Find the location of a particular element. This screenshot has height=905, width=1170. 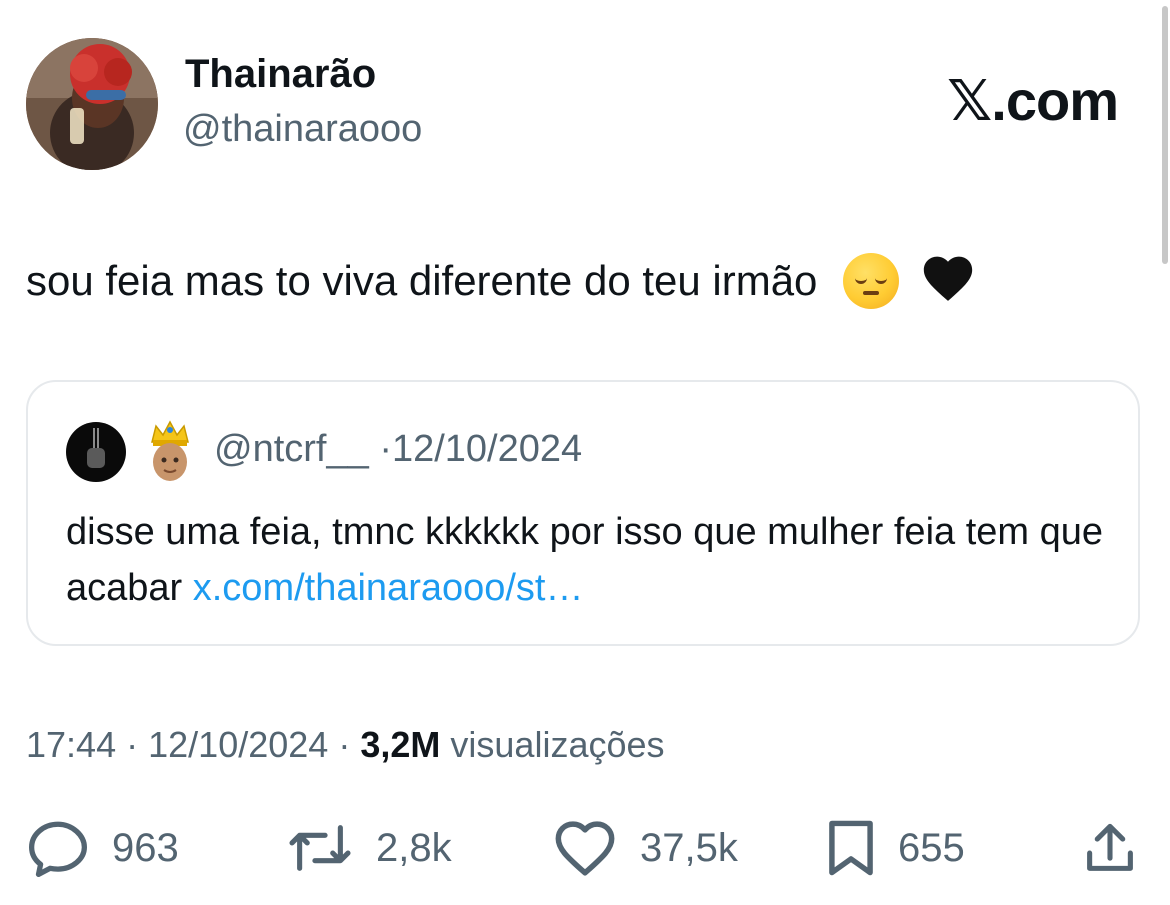

x-com-logo: 𝕏.com is located at coordinates (1033, 100).